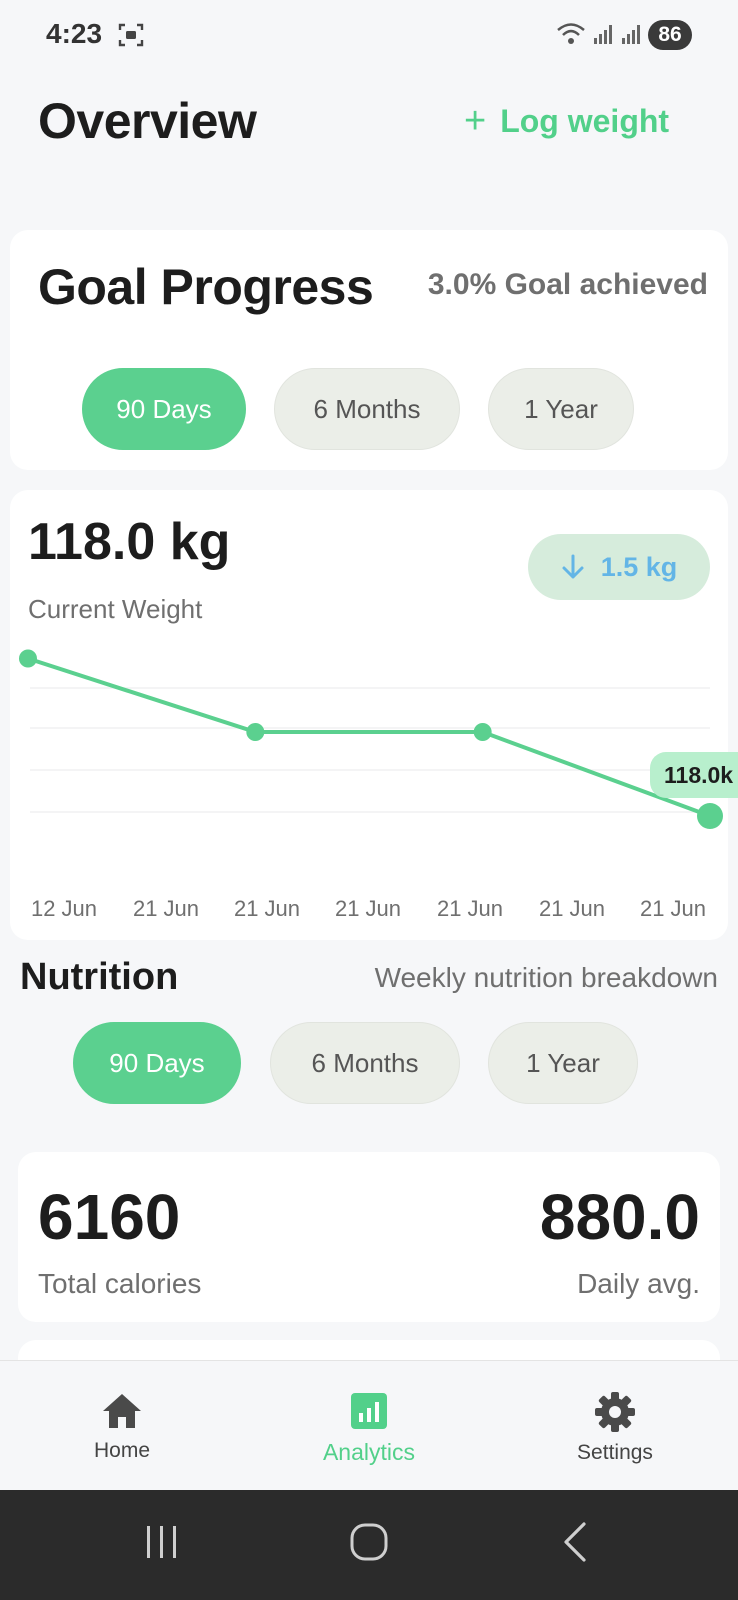  What do you see at coordinates (122, 1450) in the screenshot?
I see `nav-label-home: Home` at bounding box center [122, 1450].